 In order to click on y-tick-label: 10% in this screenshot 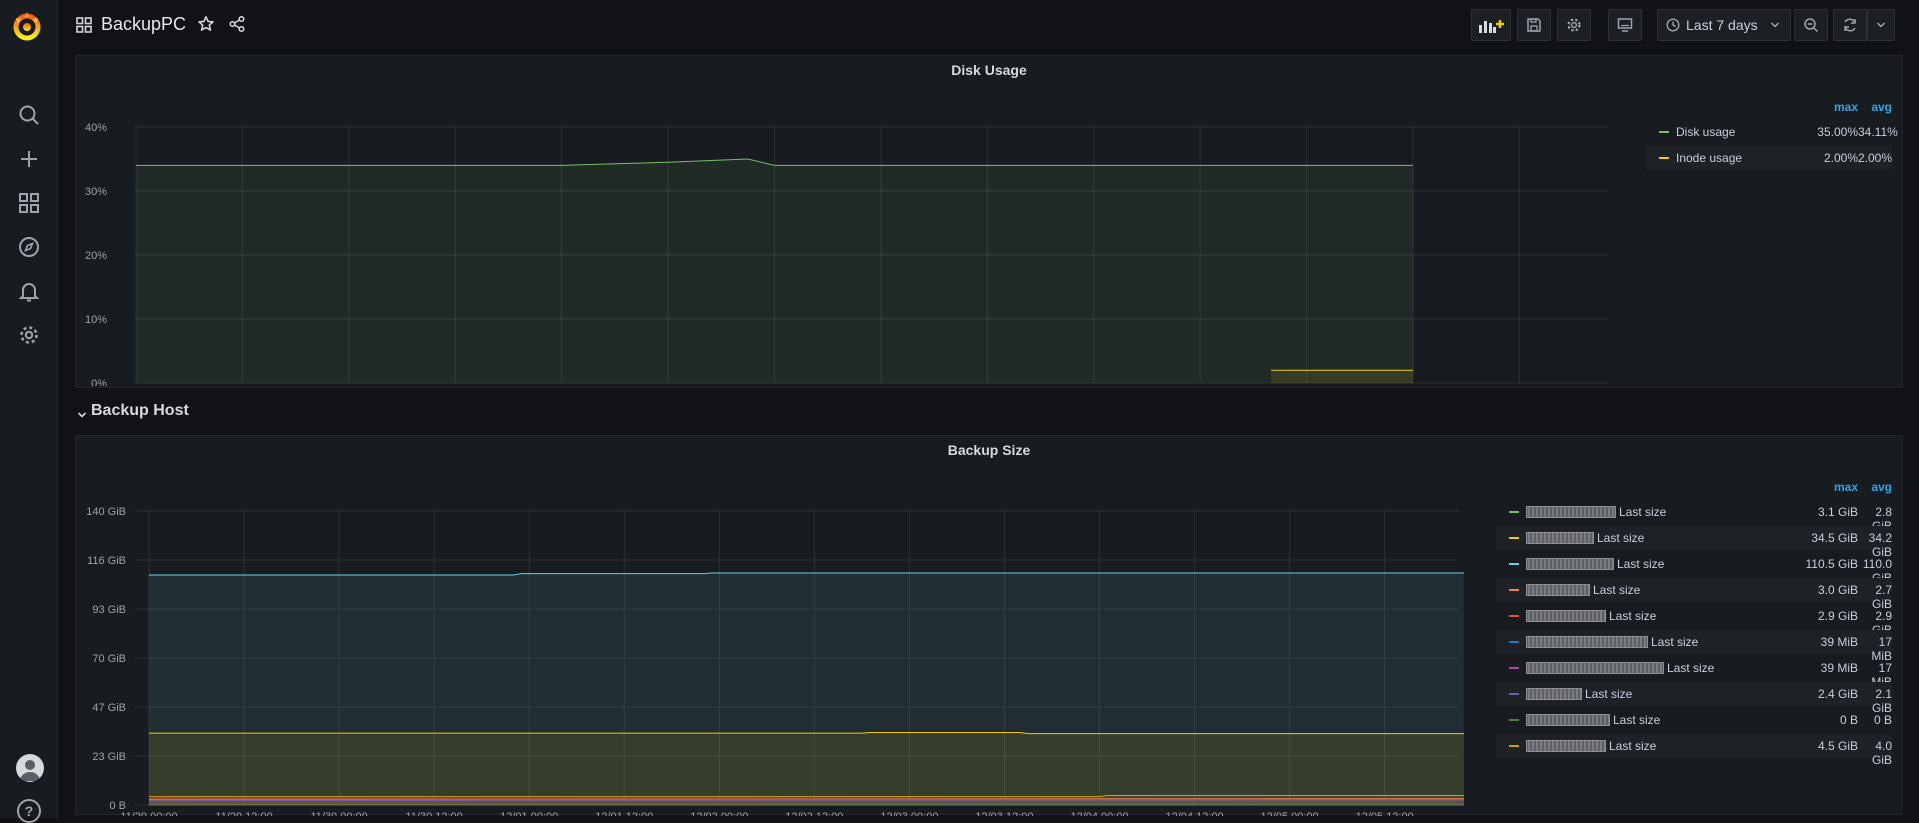, I will do `click(96, 320)`.